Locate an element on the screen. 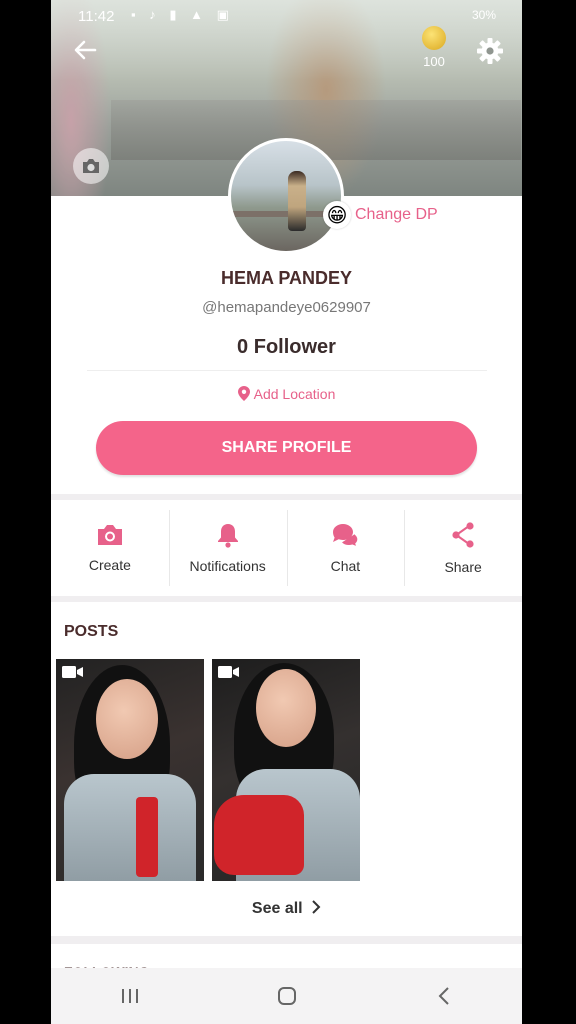 This screenshot has width=576, height=1024. profile-handle: @hemapandeye0629907 is located at coordinates (286, 307).